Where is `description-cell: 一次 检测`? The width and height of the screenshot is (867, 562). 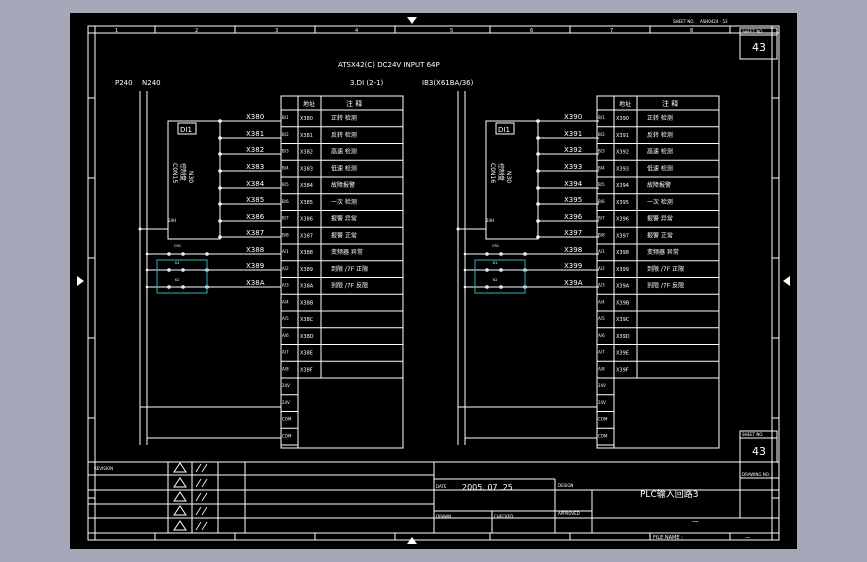
description-cell: 一次 检测 is located at coordinates (660, 202).